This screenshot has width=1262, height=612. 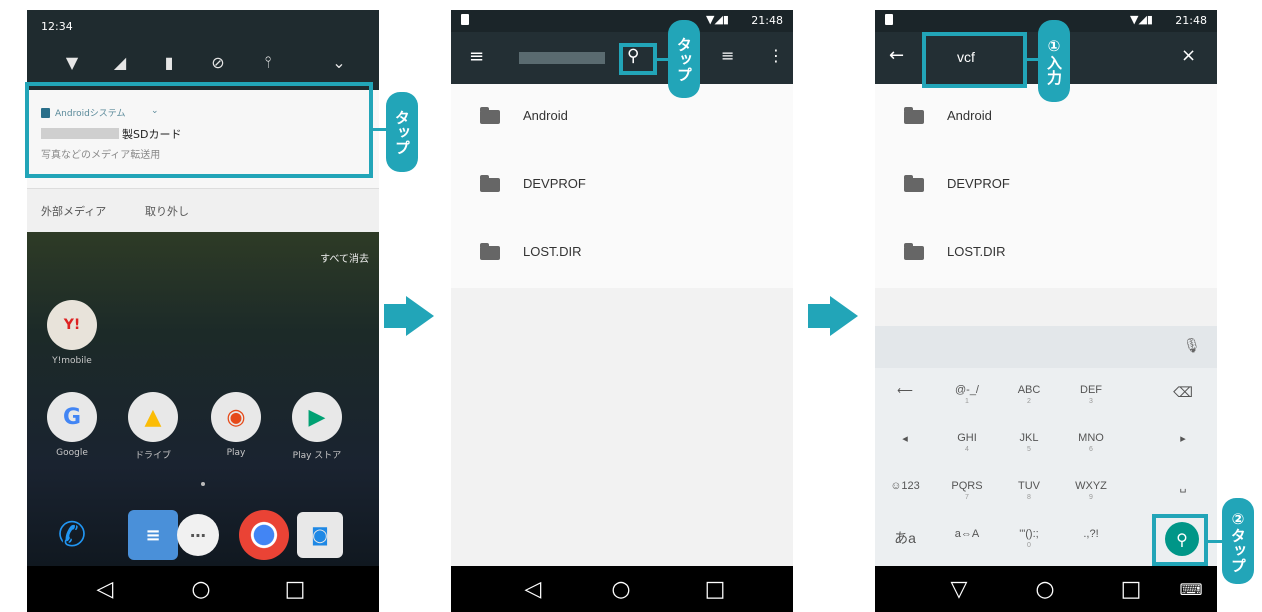 What do you see at coordinates (236, 417) in the screenshot?
I see `play-app-icon: ◉` at bounding box center [236, 417].